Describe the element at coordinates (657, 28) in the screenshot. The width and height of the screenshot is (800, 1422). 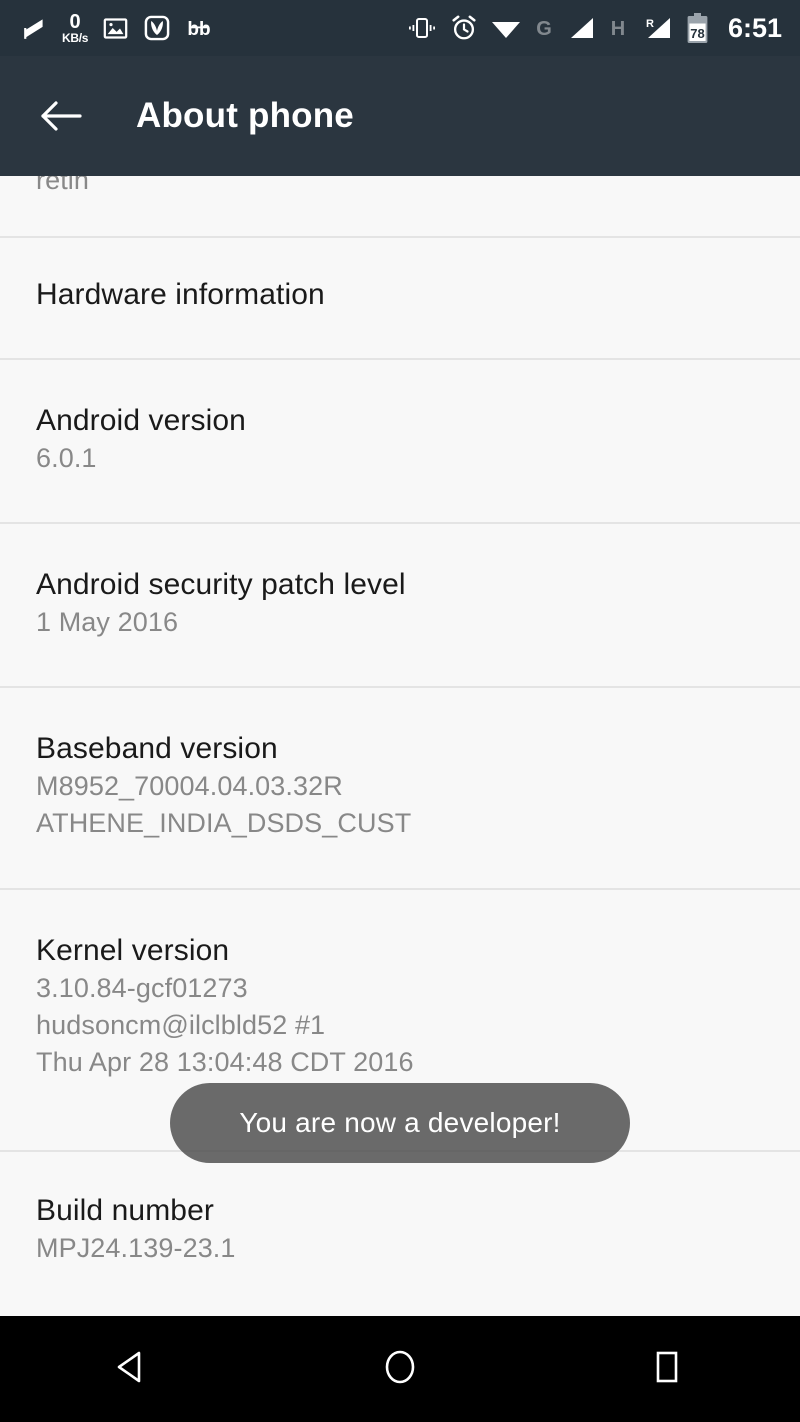
I see `roaming-signal-icon: R` at that location.